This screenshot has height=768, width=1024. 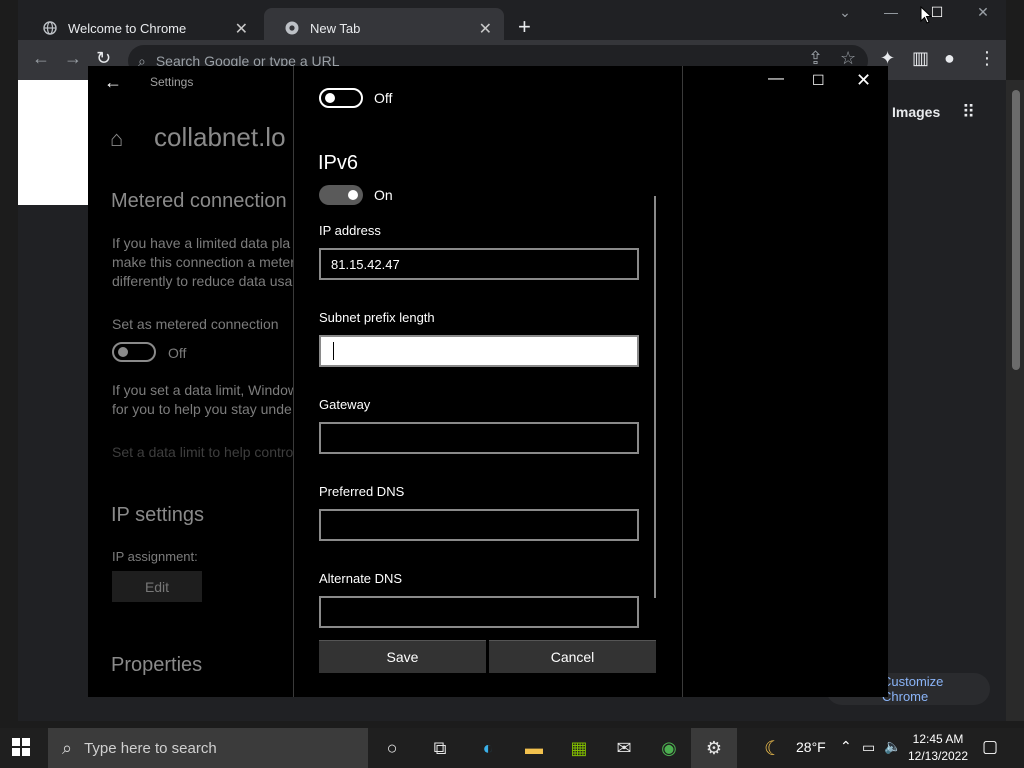 I want to click on clock: 12:45 AM 12/13/2022, so click(x=938, y=748).